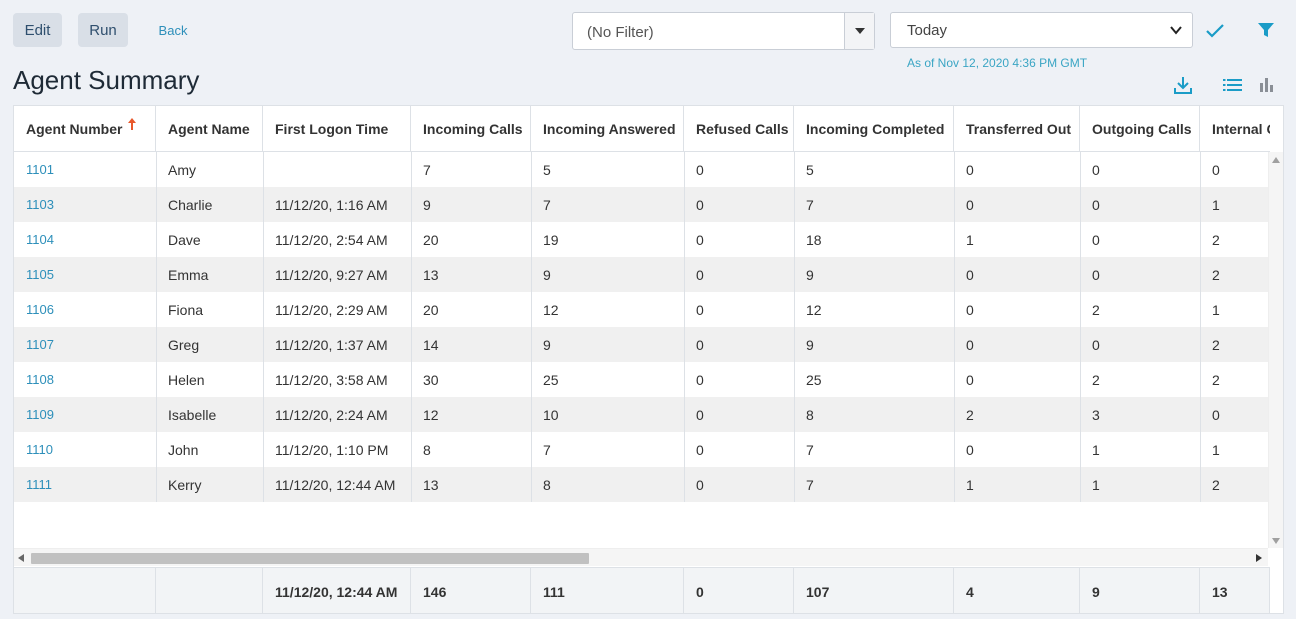  What do you see at coordinates (1266, 30) in the screenshot?
I see `filter-funnel-icon` at bounding box center [1266, 30].